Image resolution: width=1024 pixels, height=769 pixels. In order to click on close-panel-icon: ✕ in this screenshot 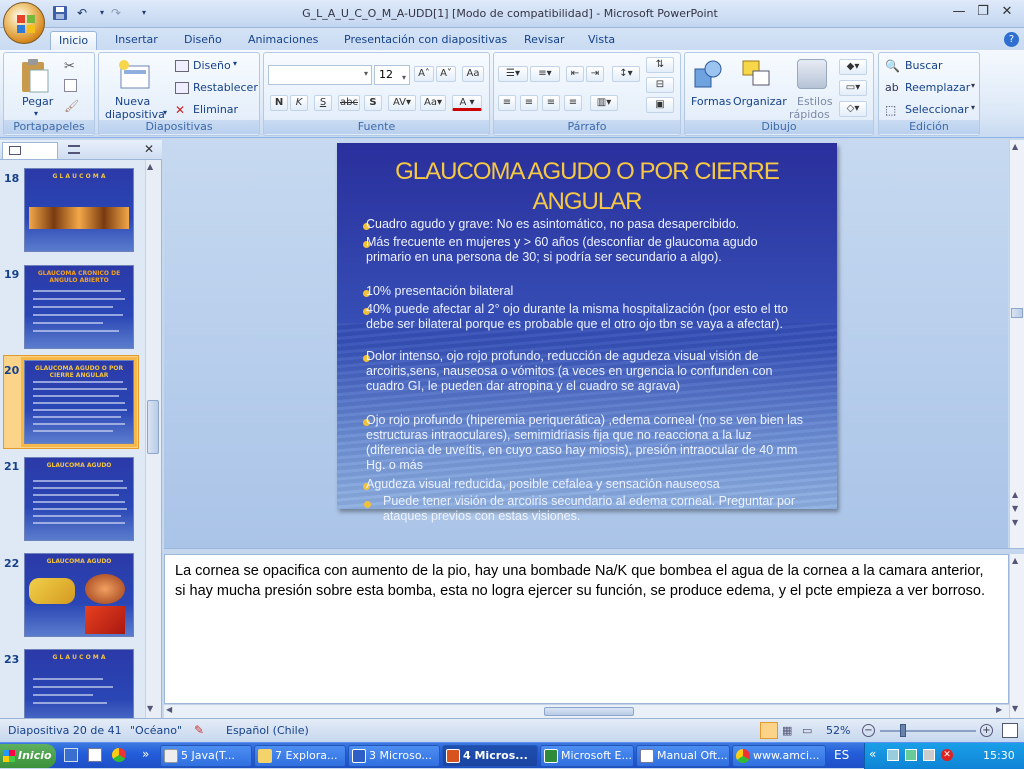, I will do `click(149, 149)`.